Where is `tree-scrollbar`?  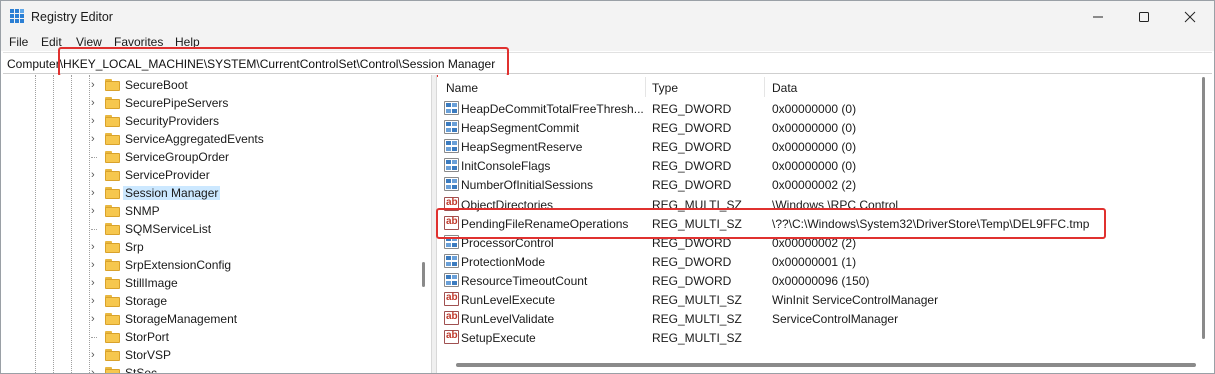
tree-scrollbar is located at coordinates (424, 224).